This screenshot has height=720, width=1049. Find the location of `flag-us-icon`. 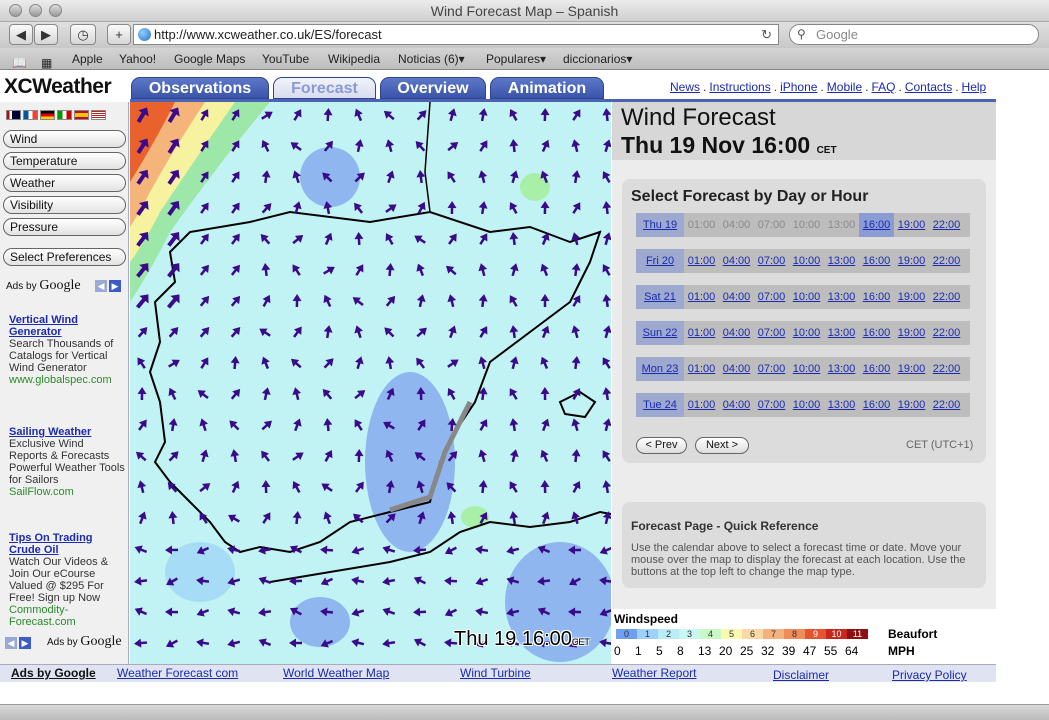

flag-us-icon is located at coordinates (98, 115).